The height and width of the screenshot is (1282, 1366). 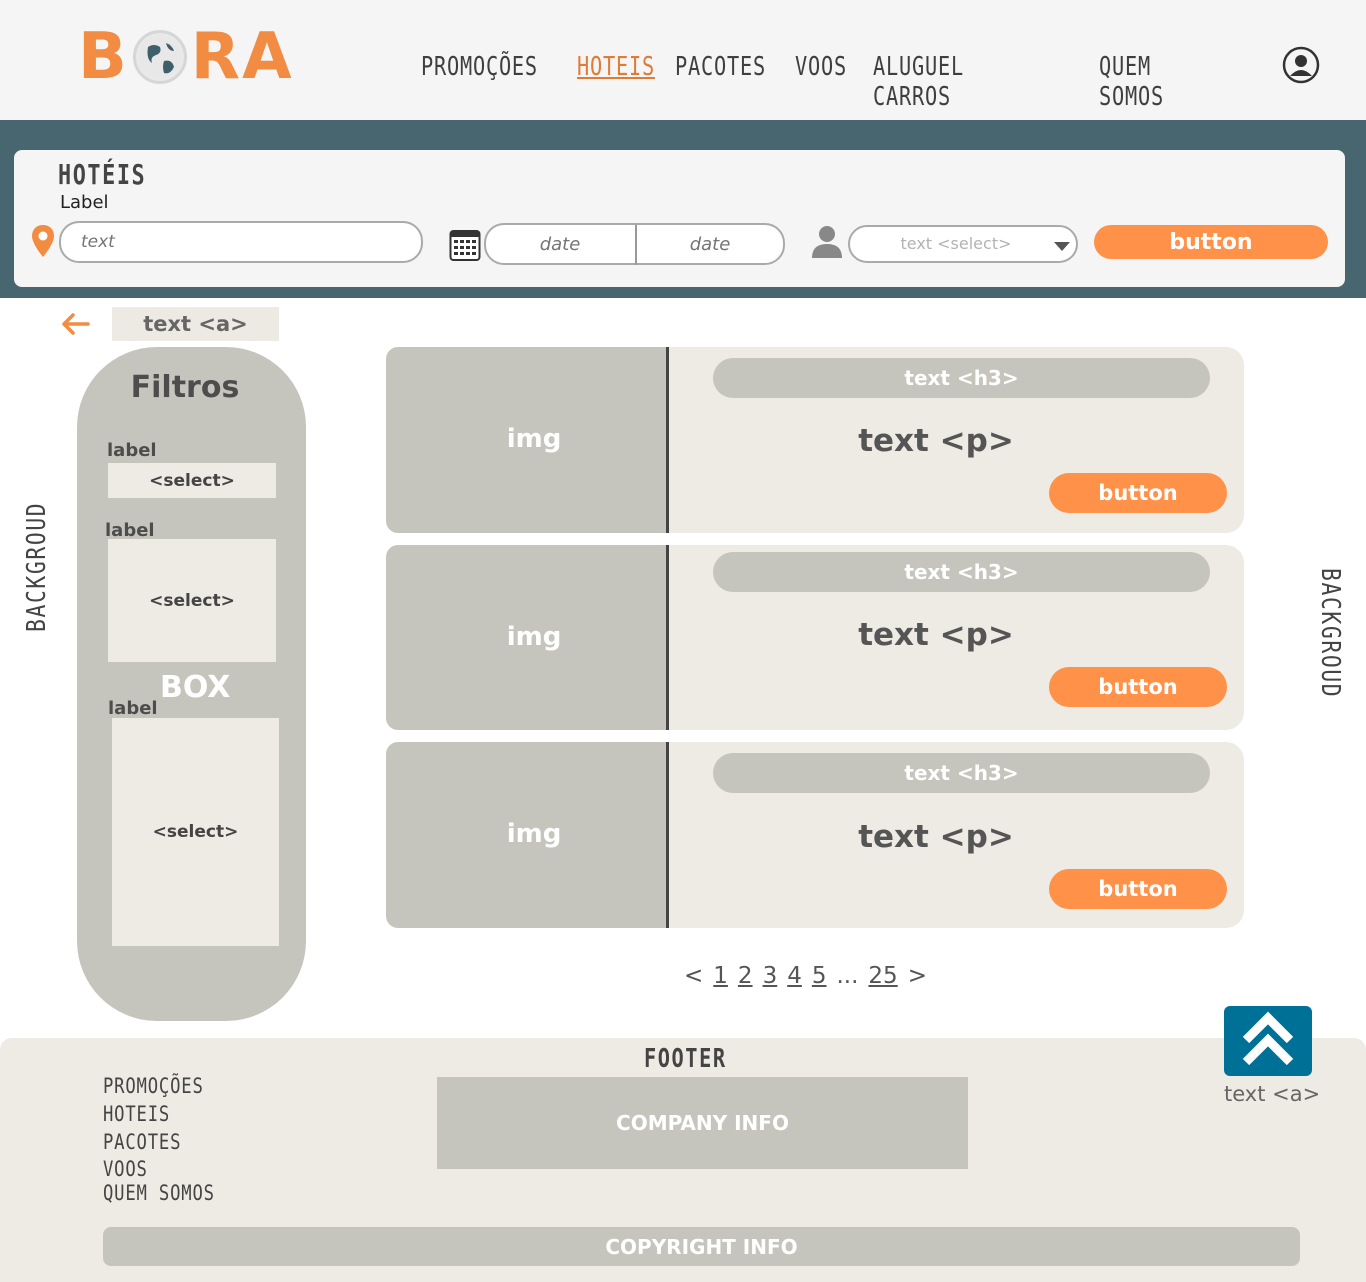 What do you see at coordinates (84, 202) in the screenshot?
I see `search-label: Label` at bounding box center [84, 202].